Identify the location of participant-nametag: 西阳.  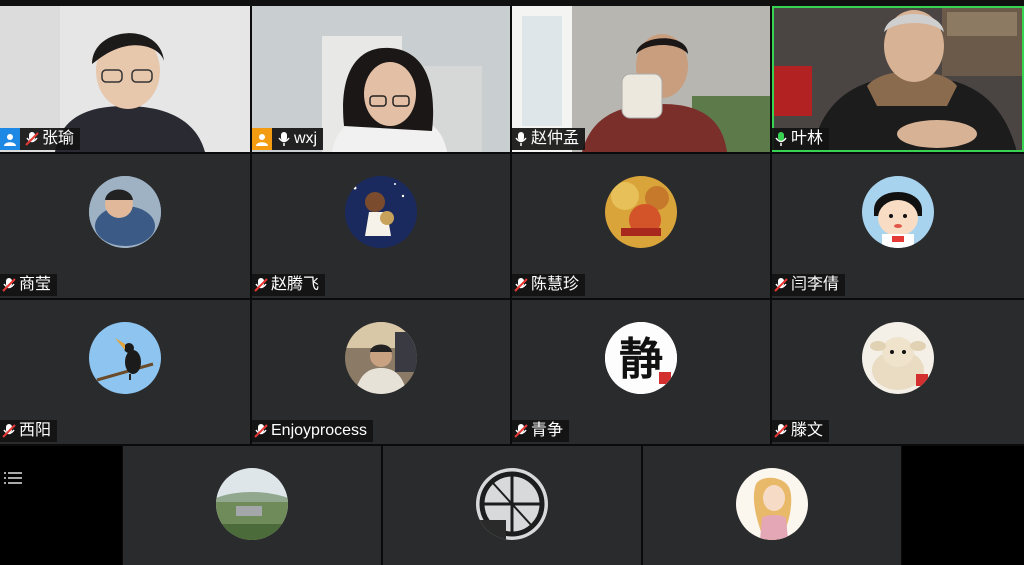
(29, 431).